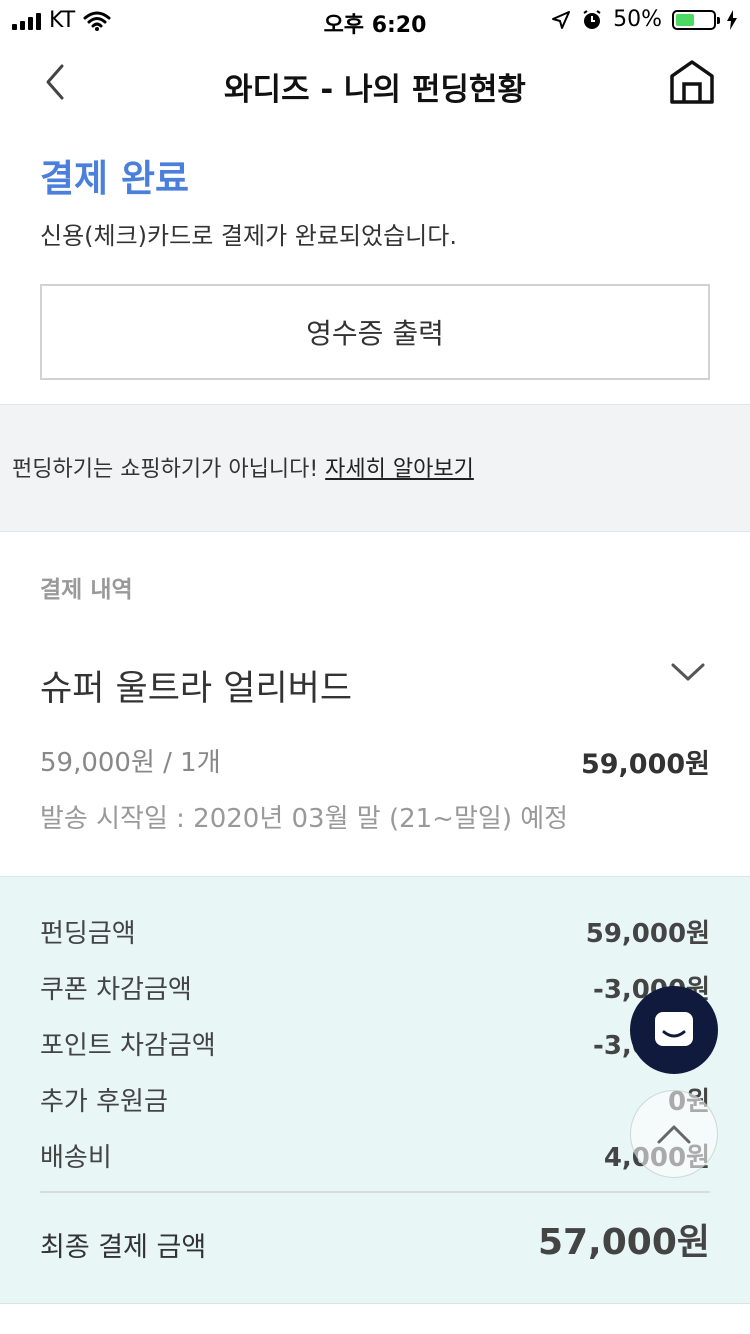 Image resolution: width=750 pixels, height=1334 pixels. I want to click on payment-complete-description: 신용(체크)카드로 결제가 완료되었습니다., so click(248, 236).